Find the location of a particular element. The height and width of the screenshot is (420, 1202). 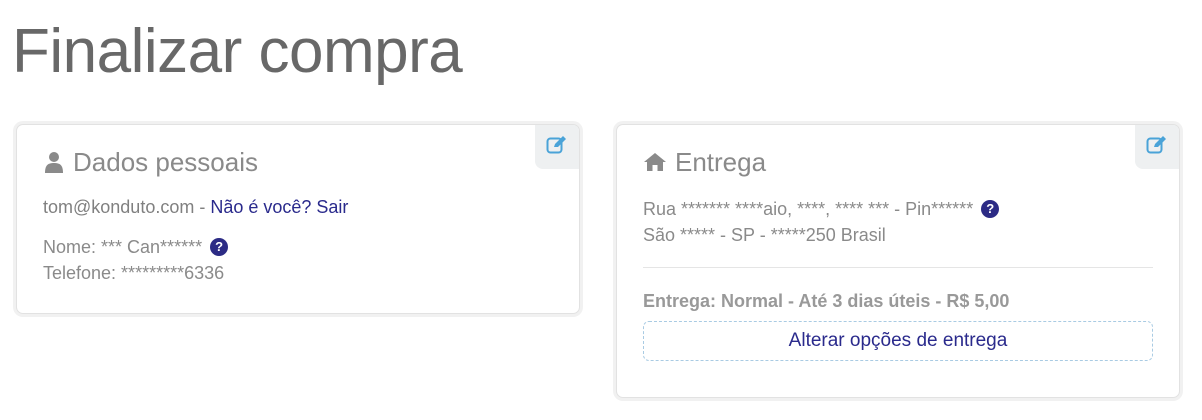

address-text-2: São ***** - SP - *****250 Brasil is located at coordinates (764, 235).